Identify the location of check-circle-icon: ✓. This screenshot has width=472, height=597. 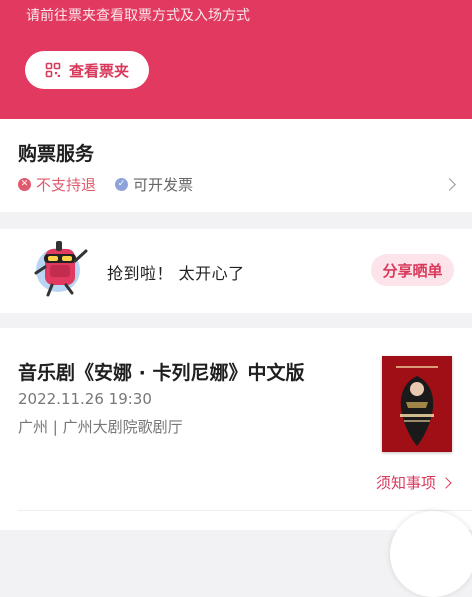
(121, 184).